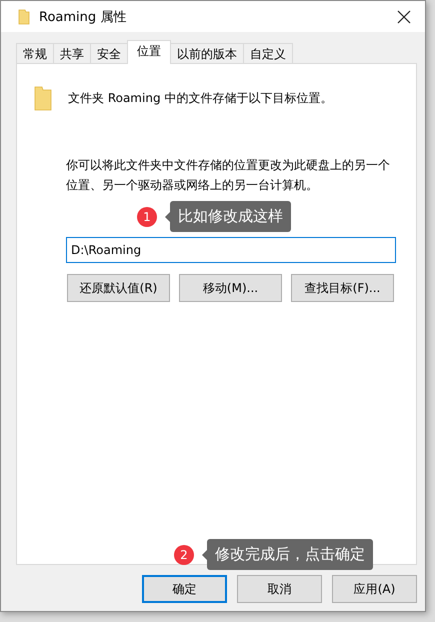 Image resolution: width=435 pixels, height=622 pixels. What do you see at coordinates (184, 589) in the screenshot?
I see `dialog-button: 确定` at bounding box center [184, 589].